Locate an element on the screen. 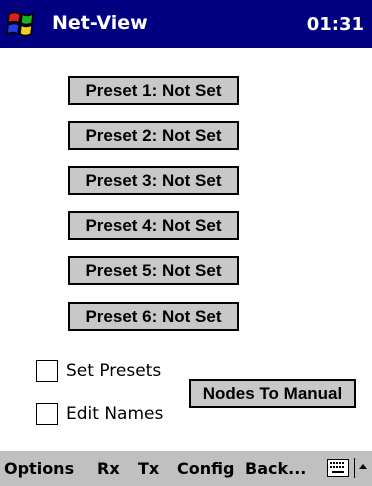 This screenshot has width=372, height=486. nodes-to-manual-button: Nodes To Manual is located at coordinates (272, 393).